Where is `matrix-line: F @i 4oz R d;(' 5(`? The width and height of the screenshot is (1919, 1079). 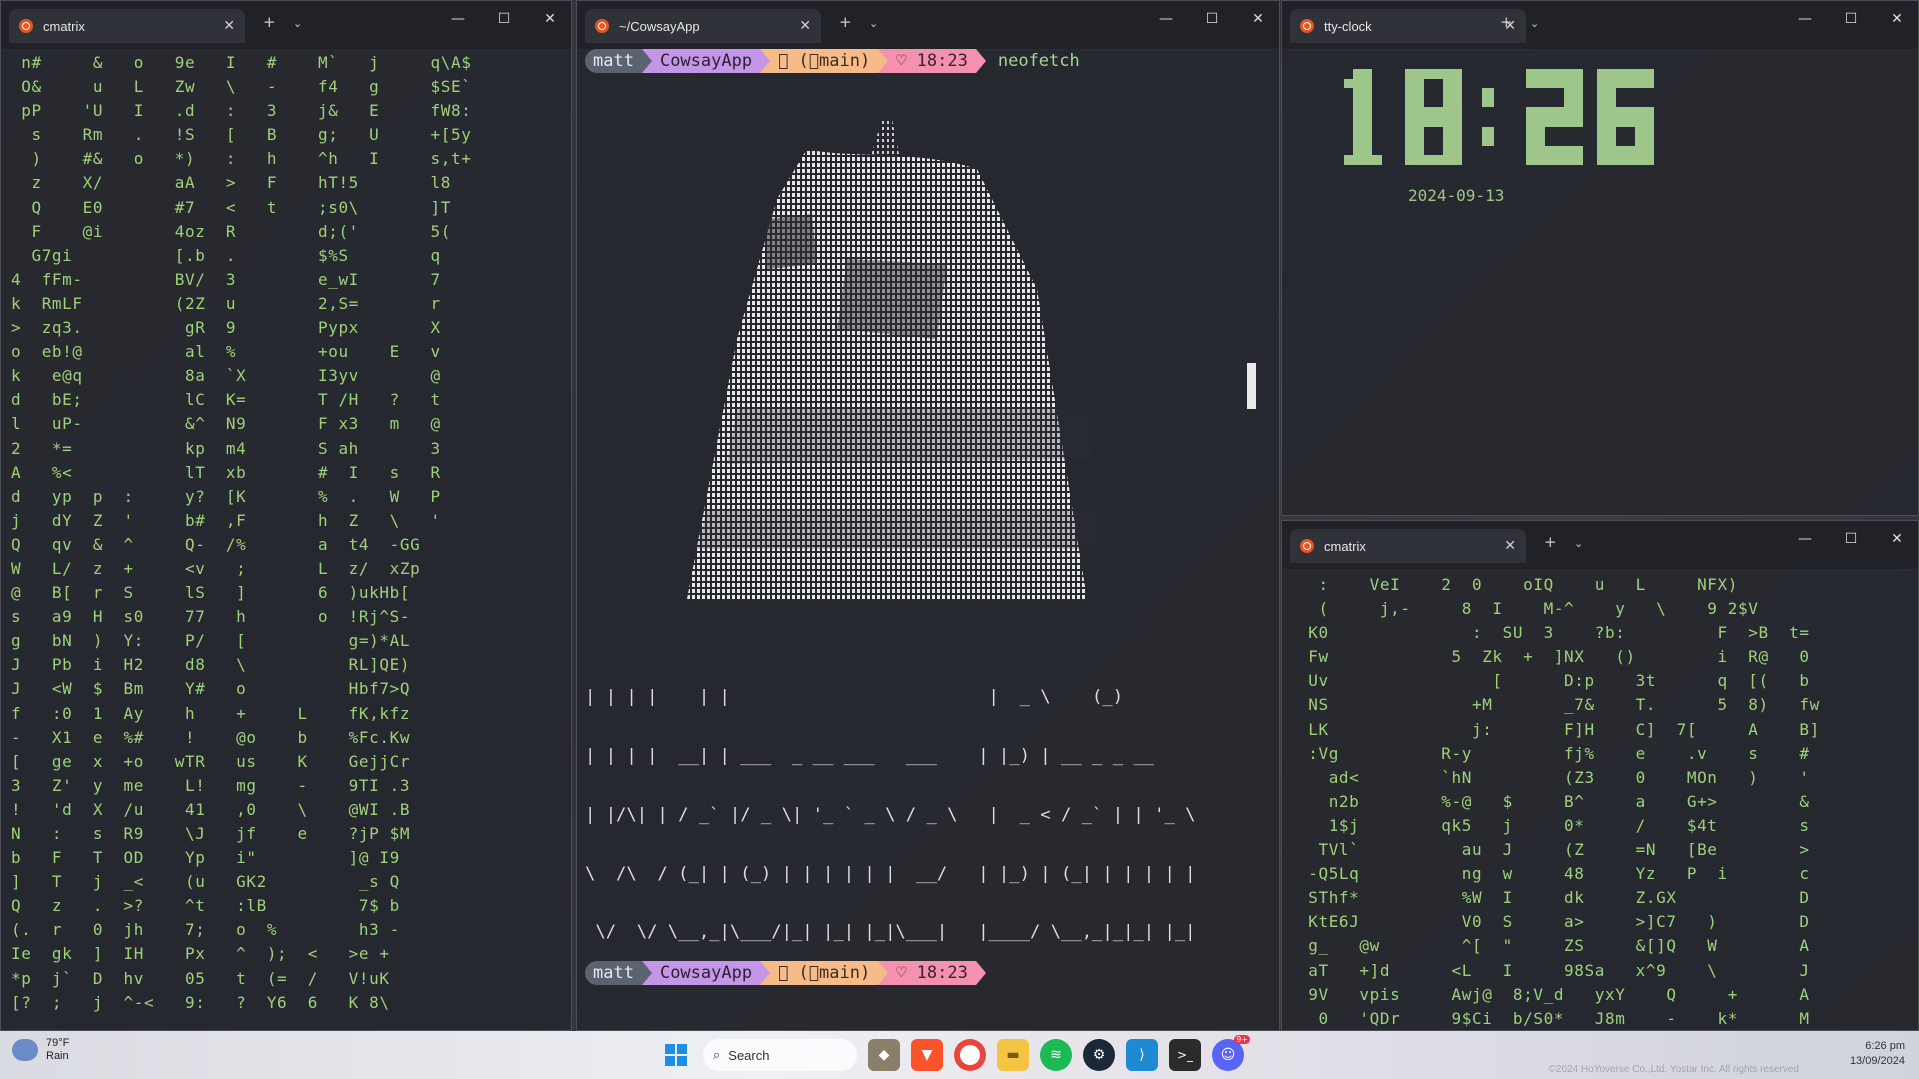 matrix-line: F @i 4oz R d;(' 5( is located at coordinates (231, 231).